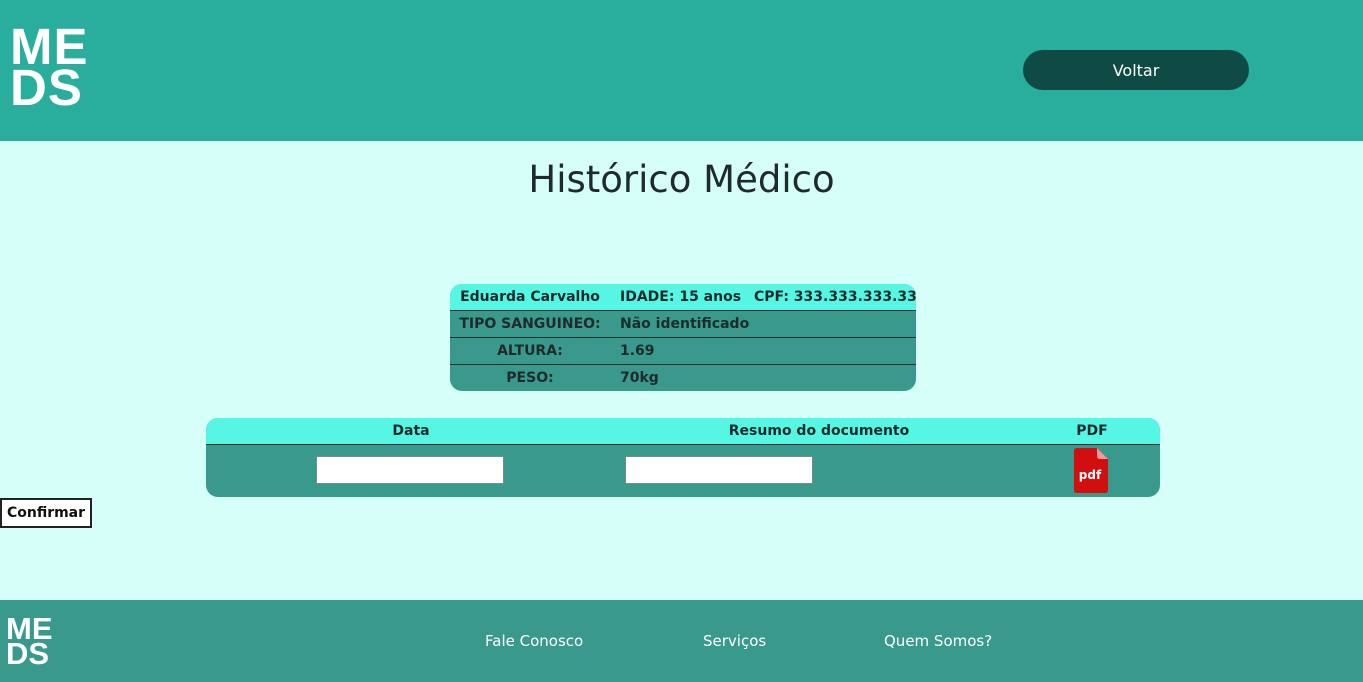 The height and width of the screenshot is (682, 1363). Describe the element at coordinates (719, 470) in the screenshot. I see `summary-input` at that location.